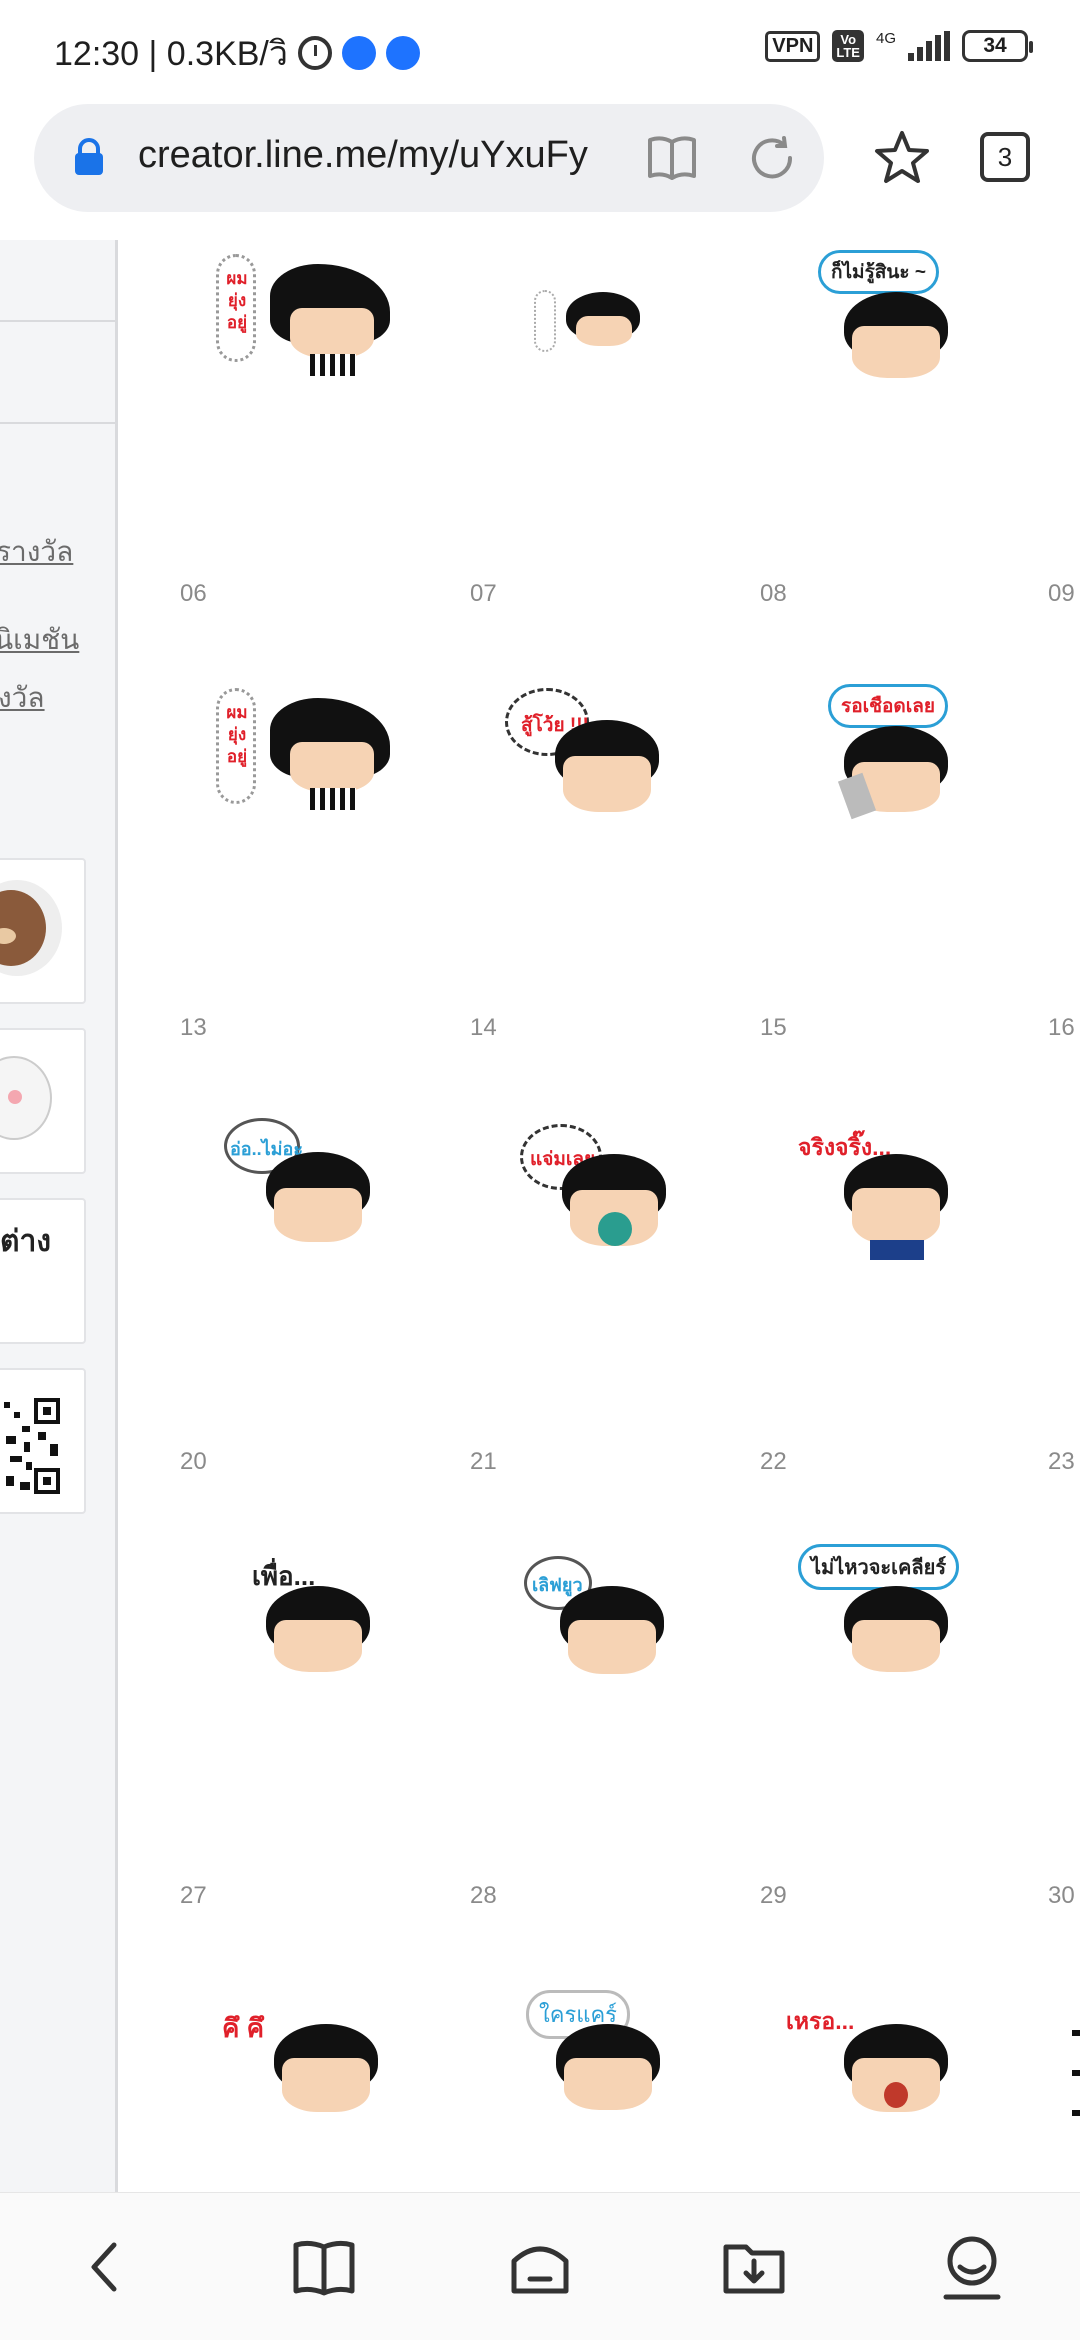 This screenshot has height=2340, width=1080. I want to click on sticker-number: 15, so click(773, 1027).